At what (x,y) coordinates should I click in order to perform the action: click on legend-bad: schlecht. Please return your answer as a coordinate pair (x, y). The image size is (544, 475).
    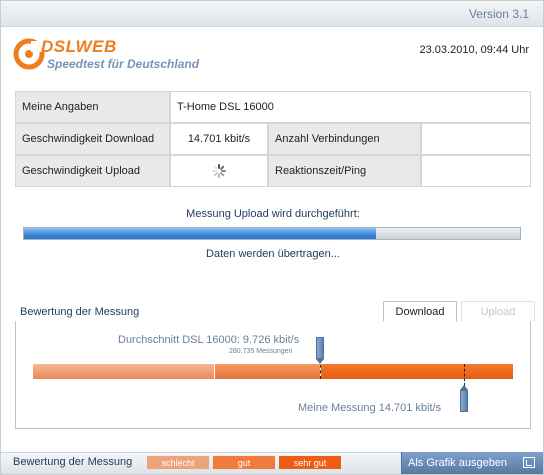
    Looking at the image, I should click on (178, 462).